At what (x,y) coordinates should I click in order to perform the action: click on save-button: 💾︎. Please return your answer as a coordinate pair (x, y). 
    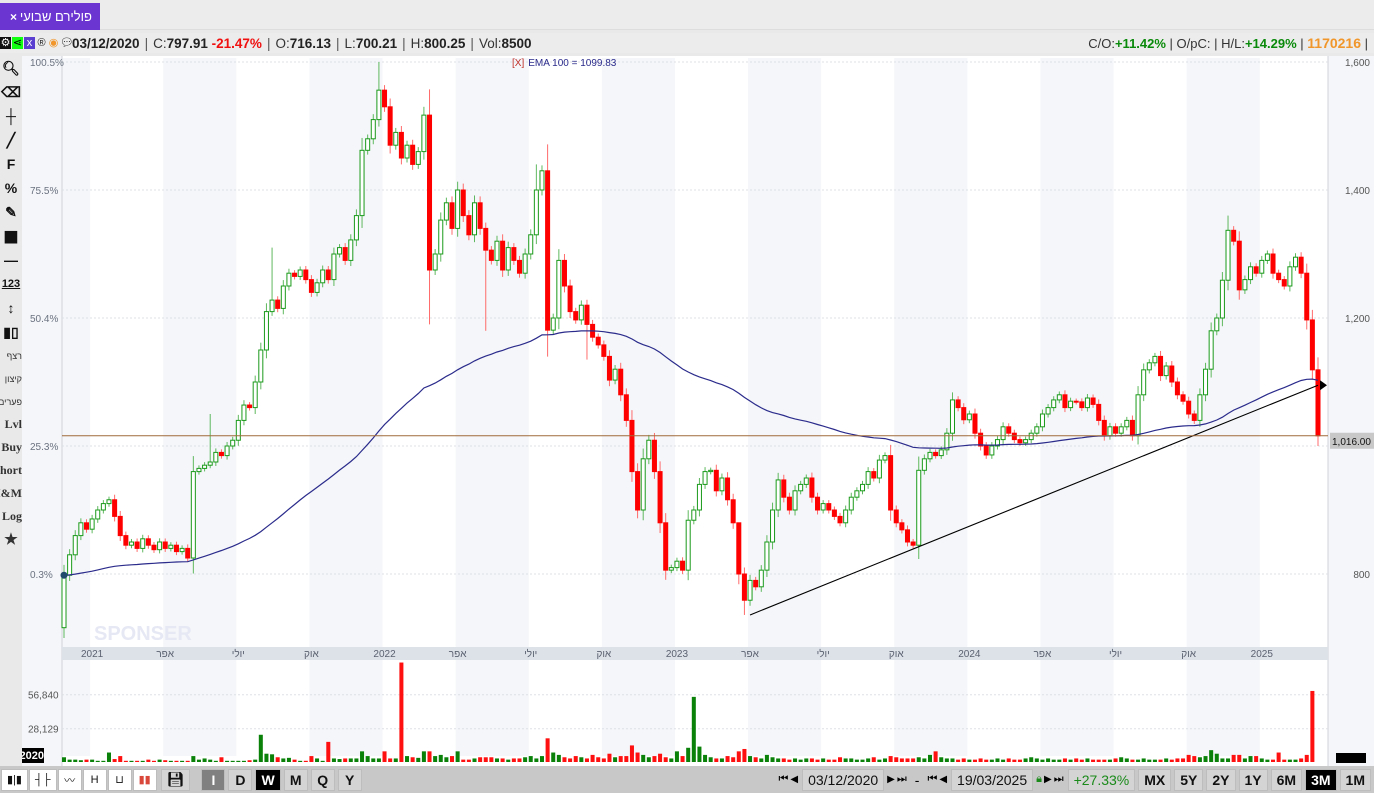
    Looking at the image, I should click on (175, 779).